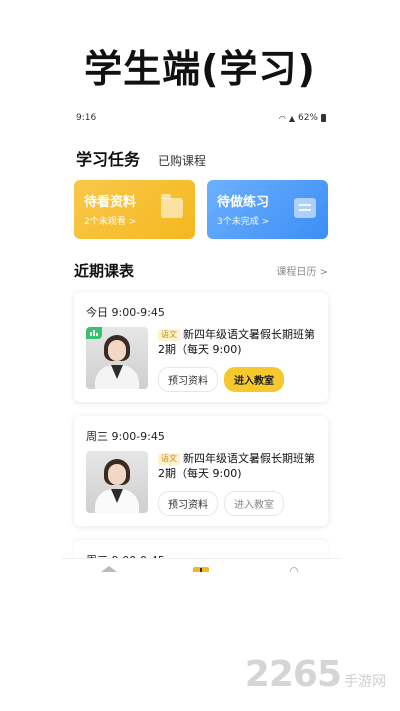  I want to click on signal-icon: ▲, so click(291, 118).